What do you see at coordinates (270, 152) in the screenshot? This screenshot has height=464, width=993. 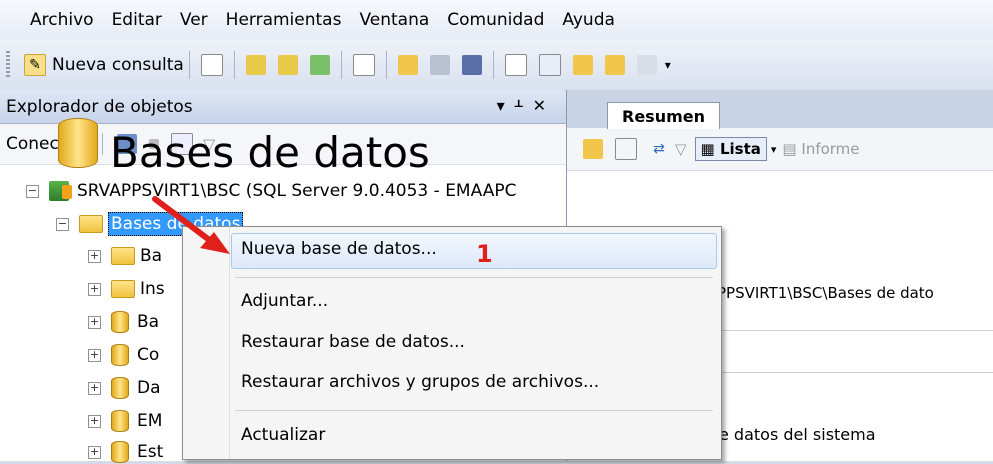 I see `summary-title: Bases de datos` at bounding box center [270, 152].